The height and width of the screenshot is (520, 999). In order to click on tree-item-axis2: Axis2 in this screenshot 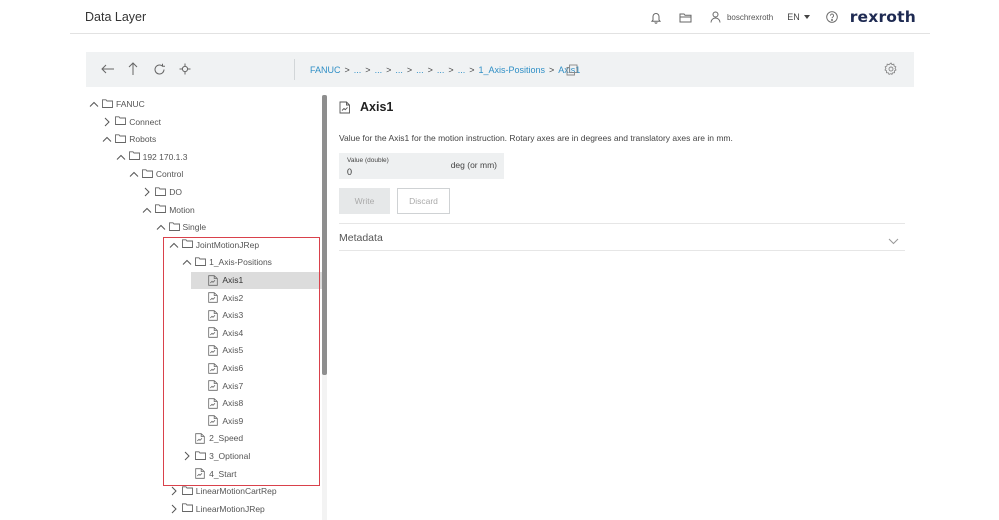, I will do `click(218, 297)`.